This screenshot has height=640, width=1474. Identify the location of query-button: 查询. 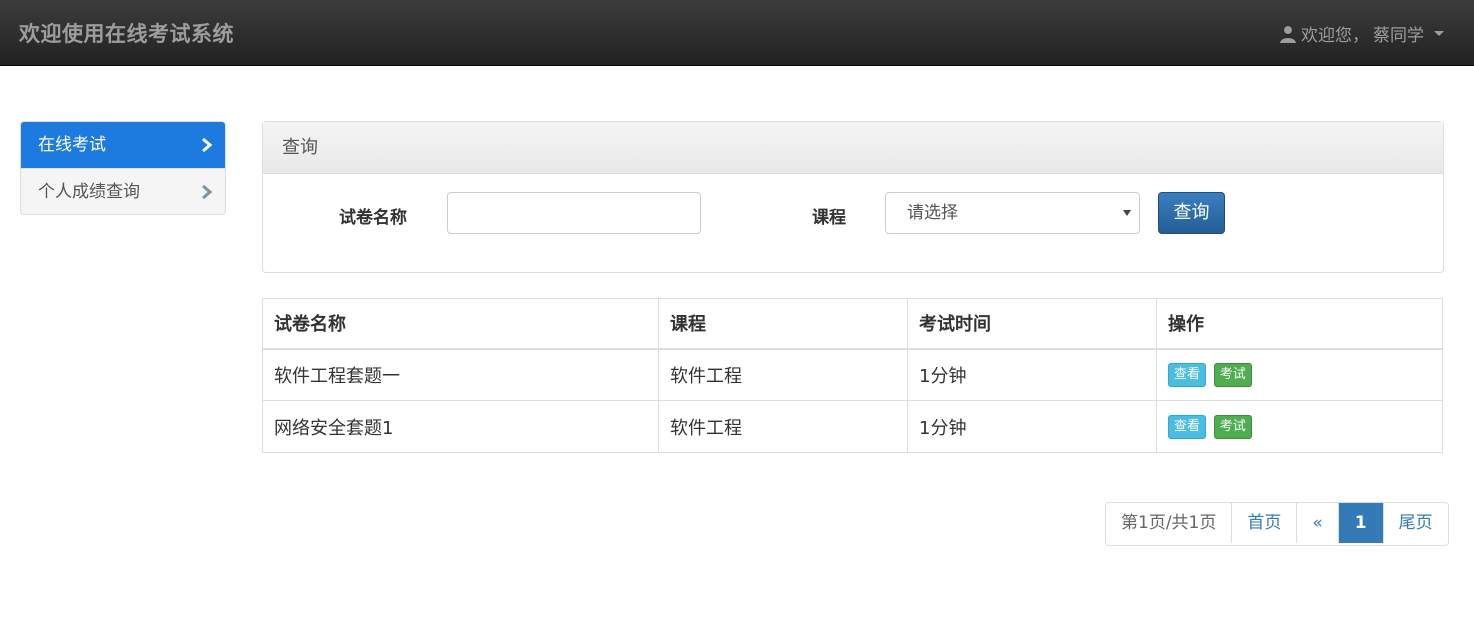
(1191, 213).